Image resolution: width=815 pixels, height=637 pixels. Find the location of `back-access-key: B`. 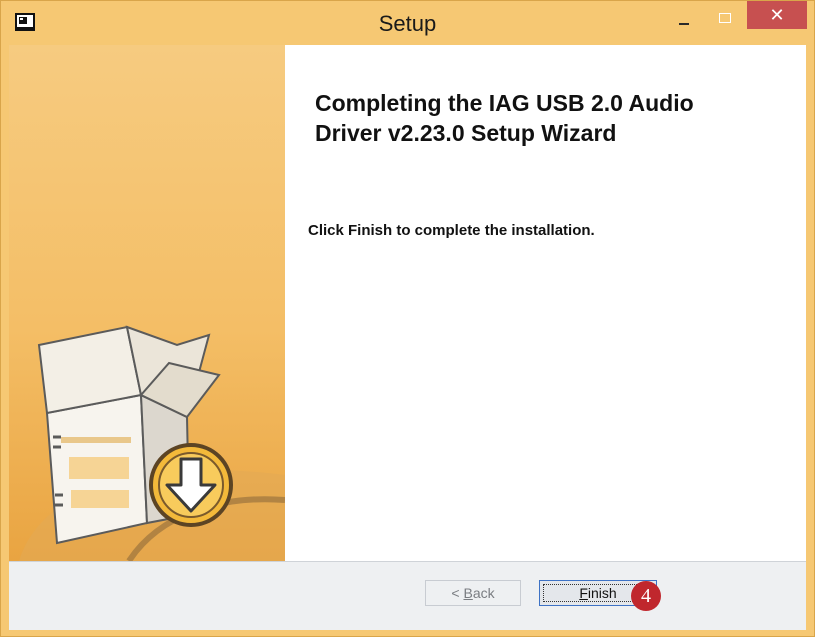

back-access-key: B is located at coordinates (468, 593).